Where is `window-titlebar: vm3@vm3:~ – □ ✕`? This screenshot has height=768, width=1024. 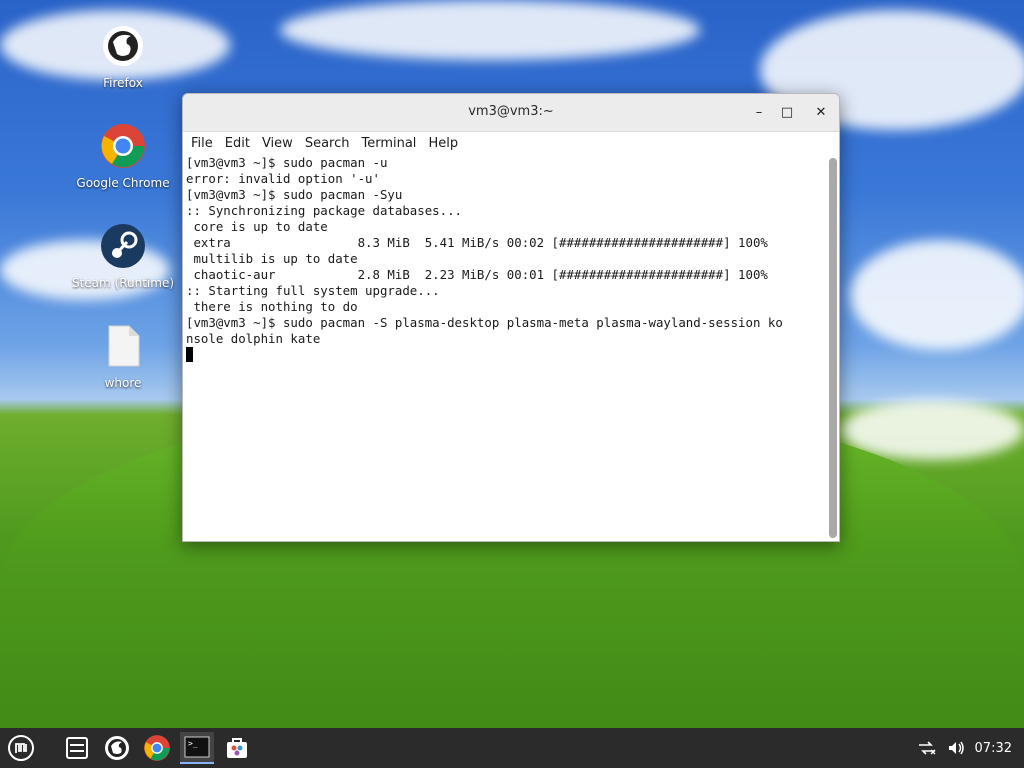 window-titlebar: vm3@vm3:~ – □ ✕ is located at coordinates (511, 113).